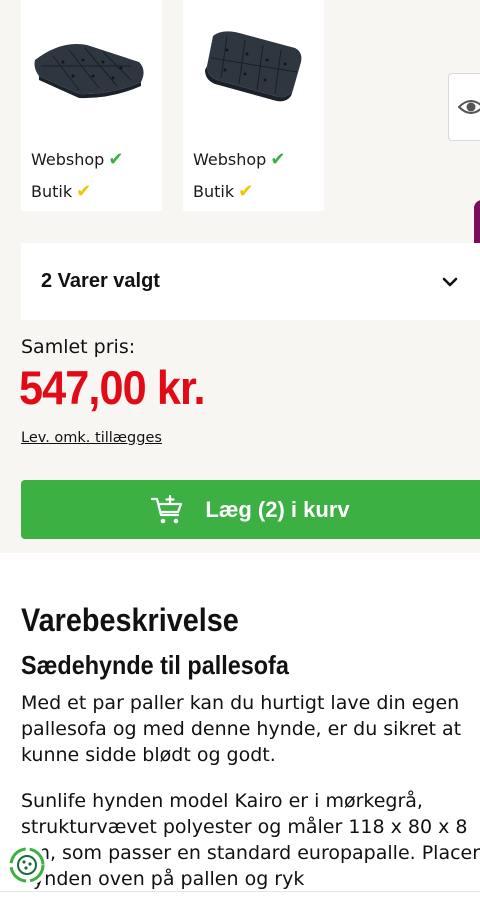  I want to click on description-heading: Varebeskrivelse, so click(130, 620).